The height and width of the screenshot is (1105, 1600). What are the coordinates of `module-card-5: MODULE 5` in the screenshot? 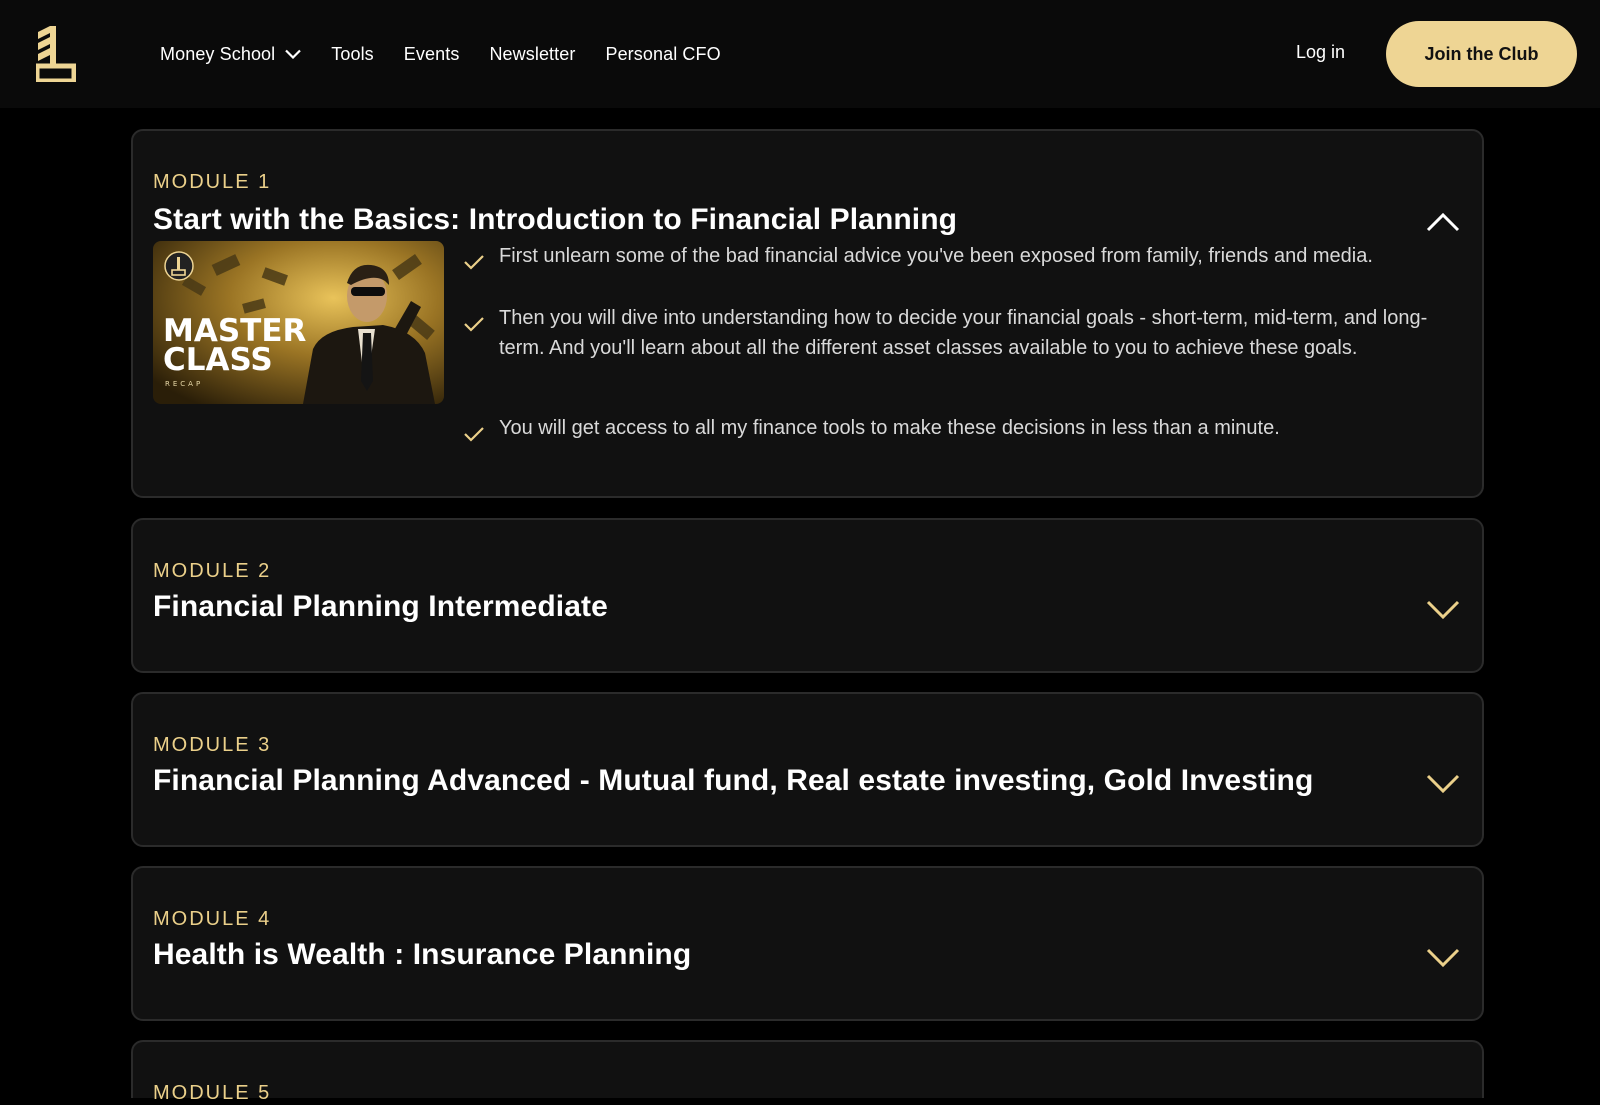 It's located at (807, 1072).